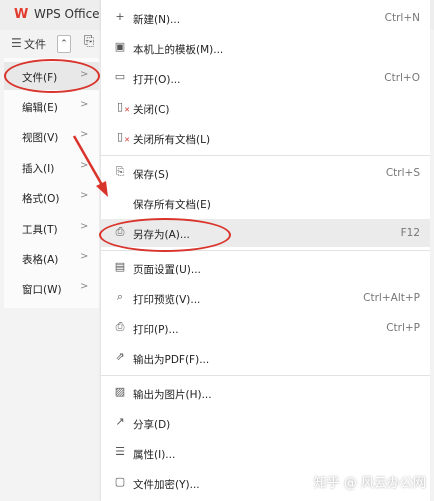 The height and width of the screenshot is (501, 434). What do you see at coordinates (369, 483) in the screenshot?
I see `watermark: 知乎 @ 风云办公网` at bounding box center [369, 483].